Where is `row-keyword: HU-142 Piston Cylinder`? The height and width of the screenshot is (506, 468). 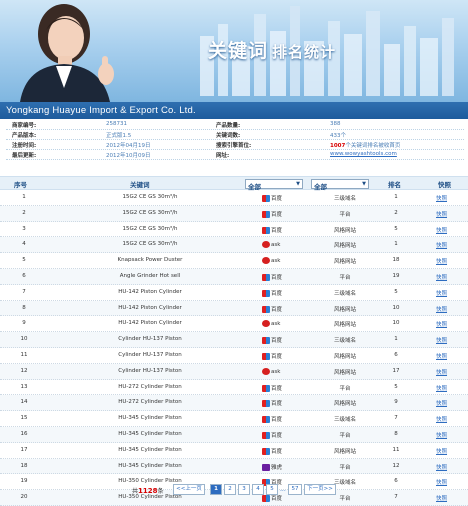
row-keyword: HU-142 Piston Cylinder is located at coordinates (150, 291).